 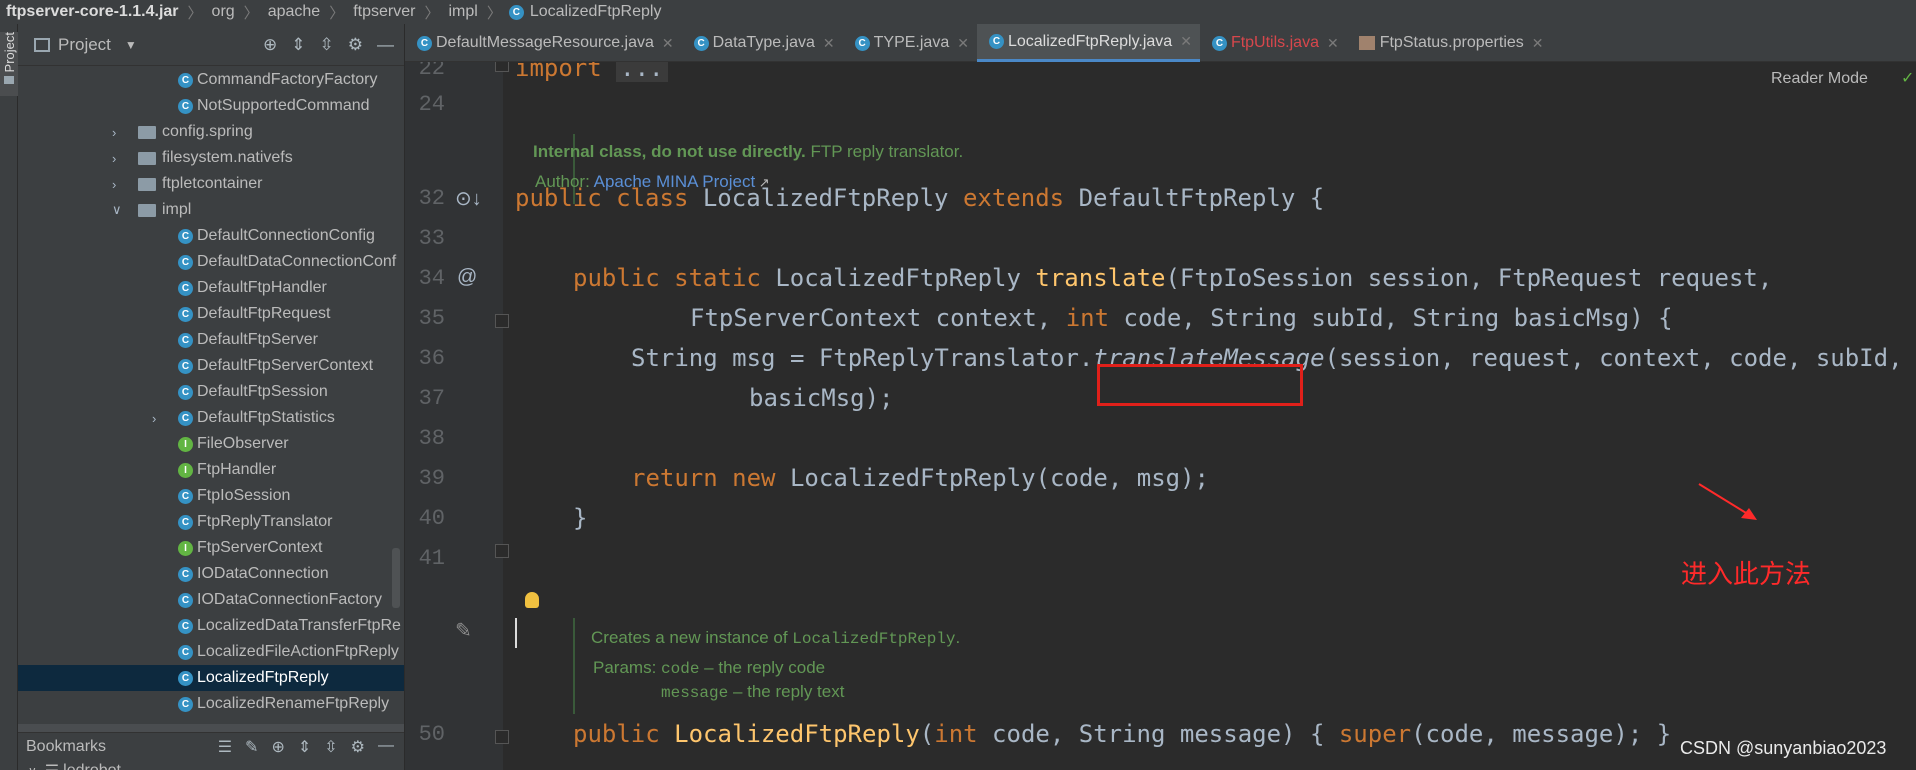 I want to click on tree-item: C DefaultFtpSession, so click(x=211, y=392).